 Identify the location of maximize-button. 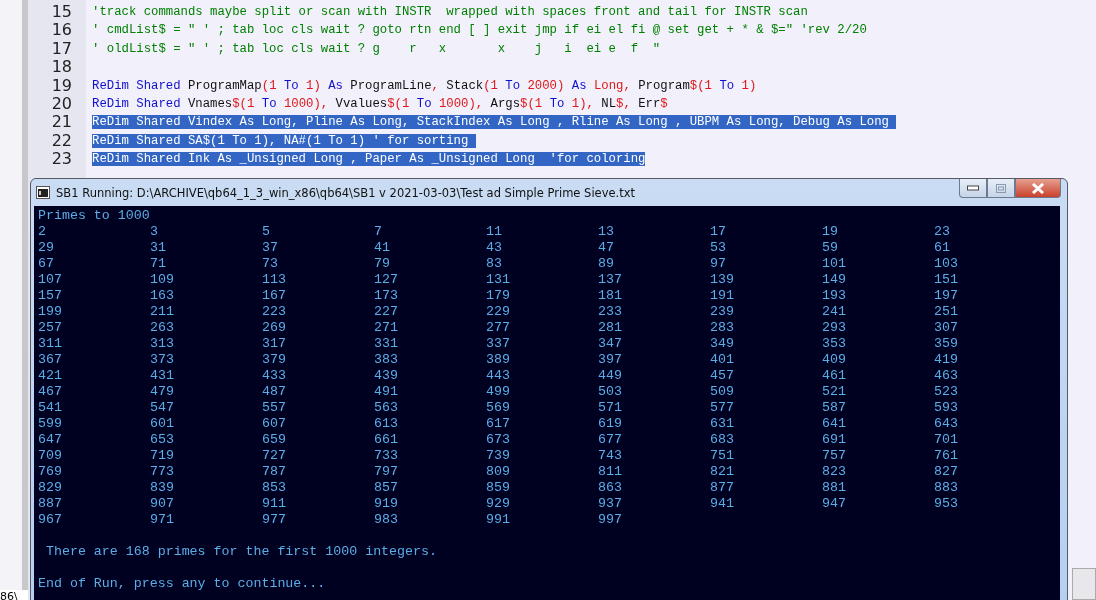
(1001, 188).